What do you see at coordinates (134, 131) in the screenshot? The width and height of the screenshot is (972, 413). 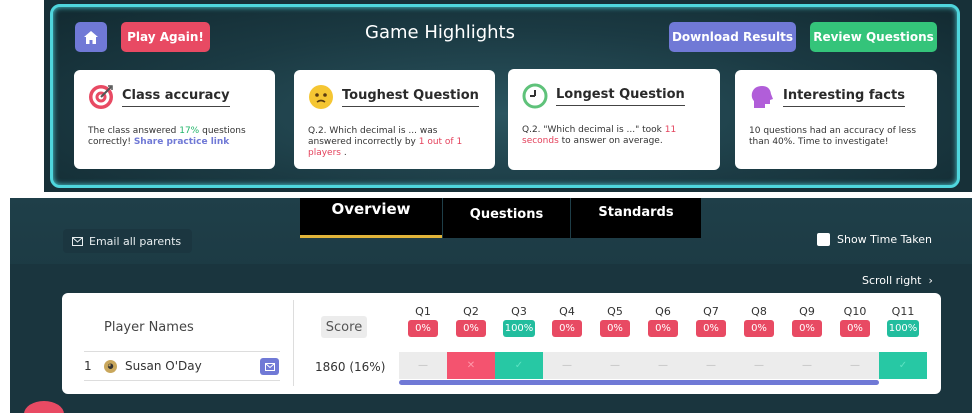 I see `card-text-part: The class answered` at bounding box center [134, 131].